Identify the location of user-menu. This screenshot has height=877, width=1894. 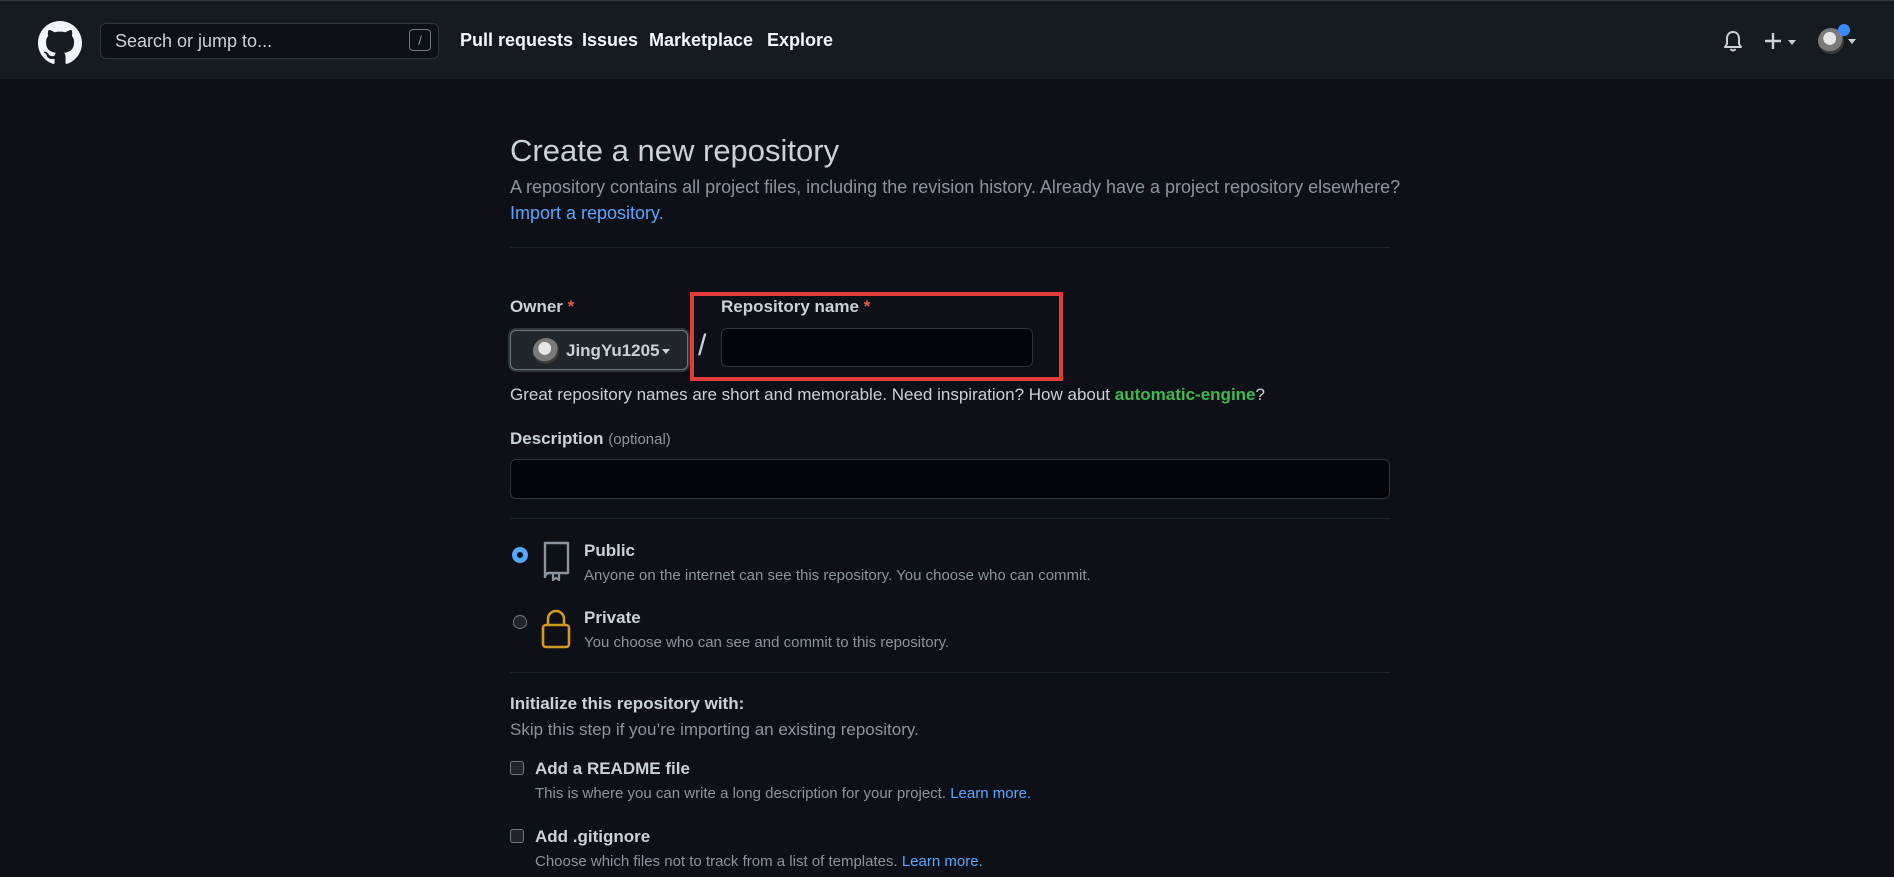
(1838, 41).